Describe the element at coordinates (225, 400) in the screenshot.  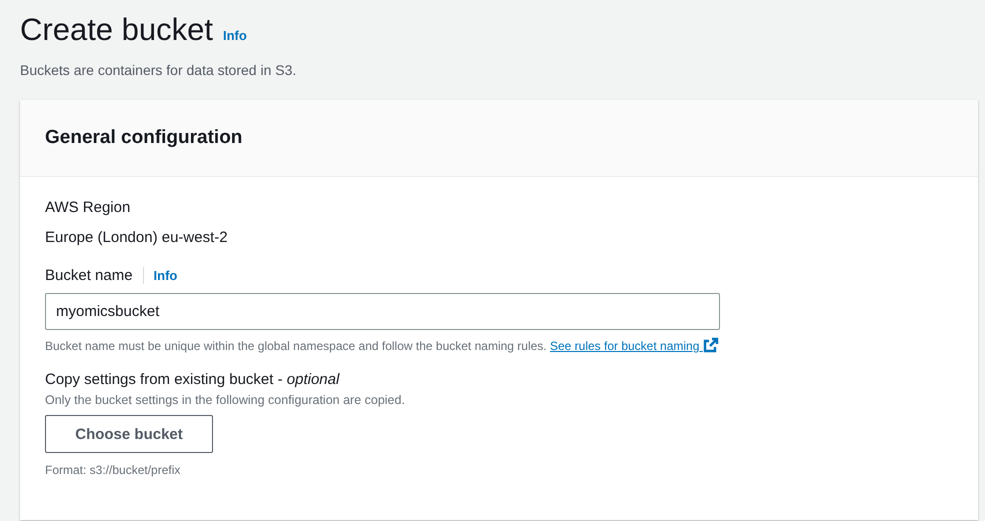
I see `field-description: Only the bucket settings in the following configuration are copied.` at that location.